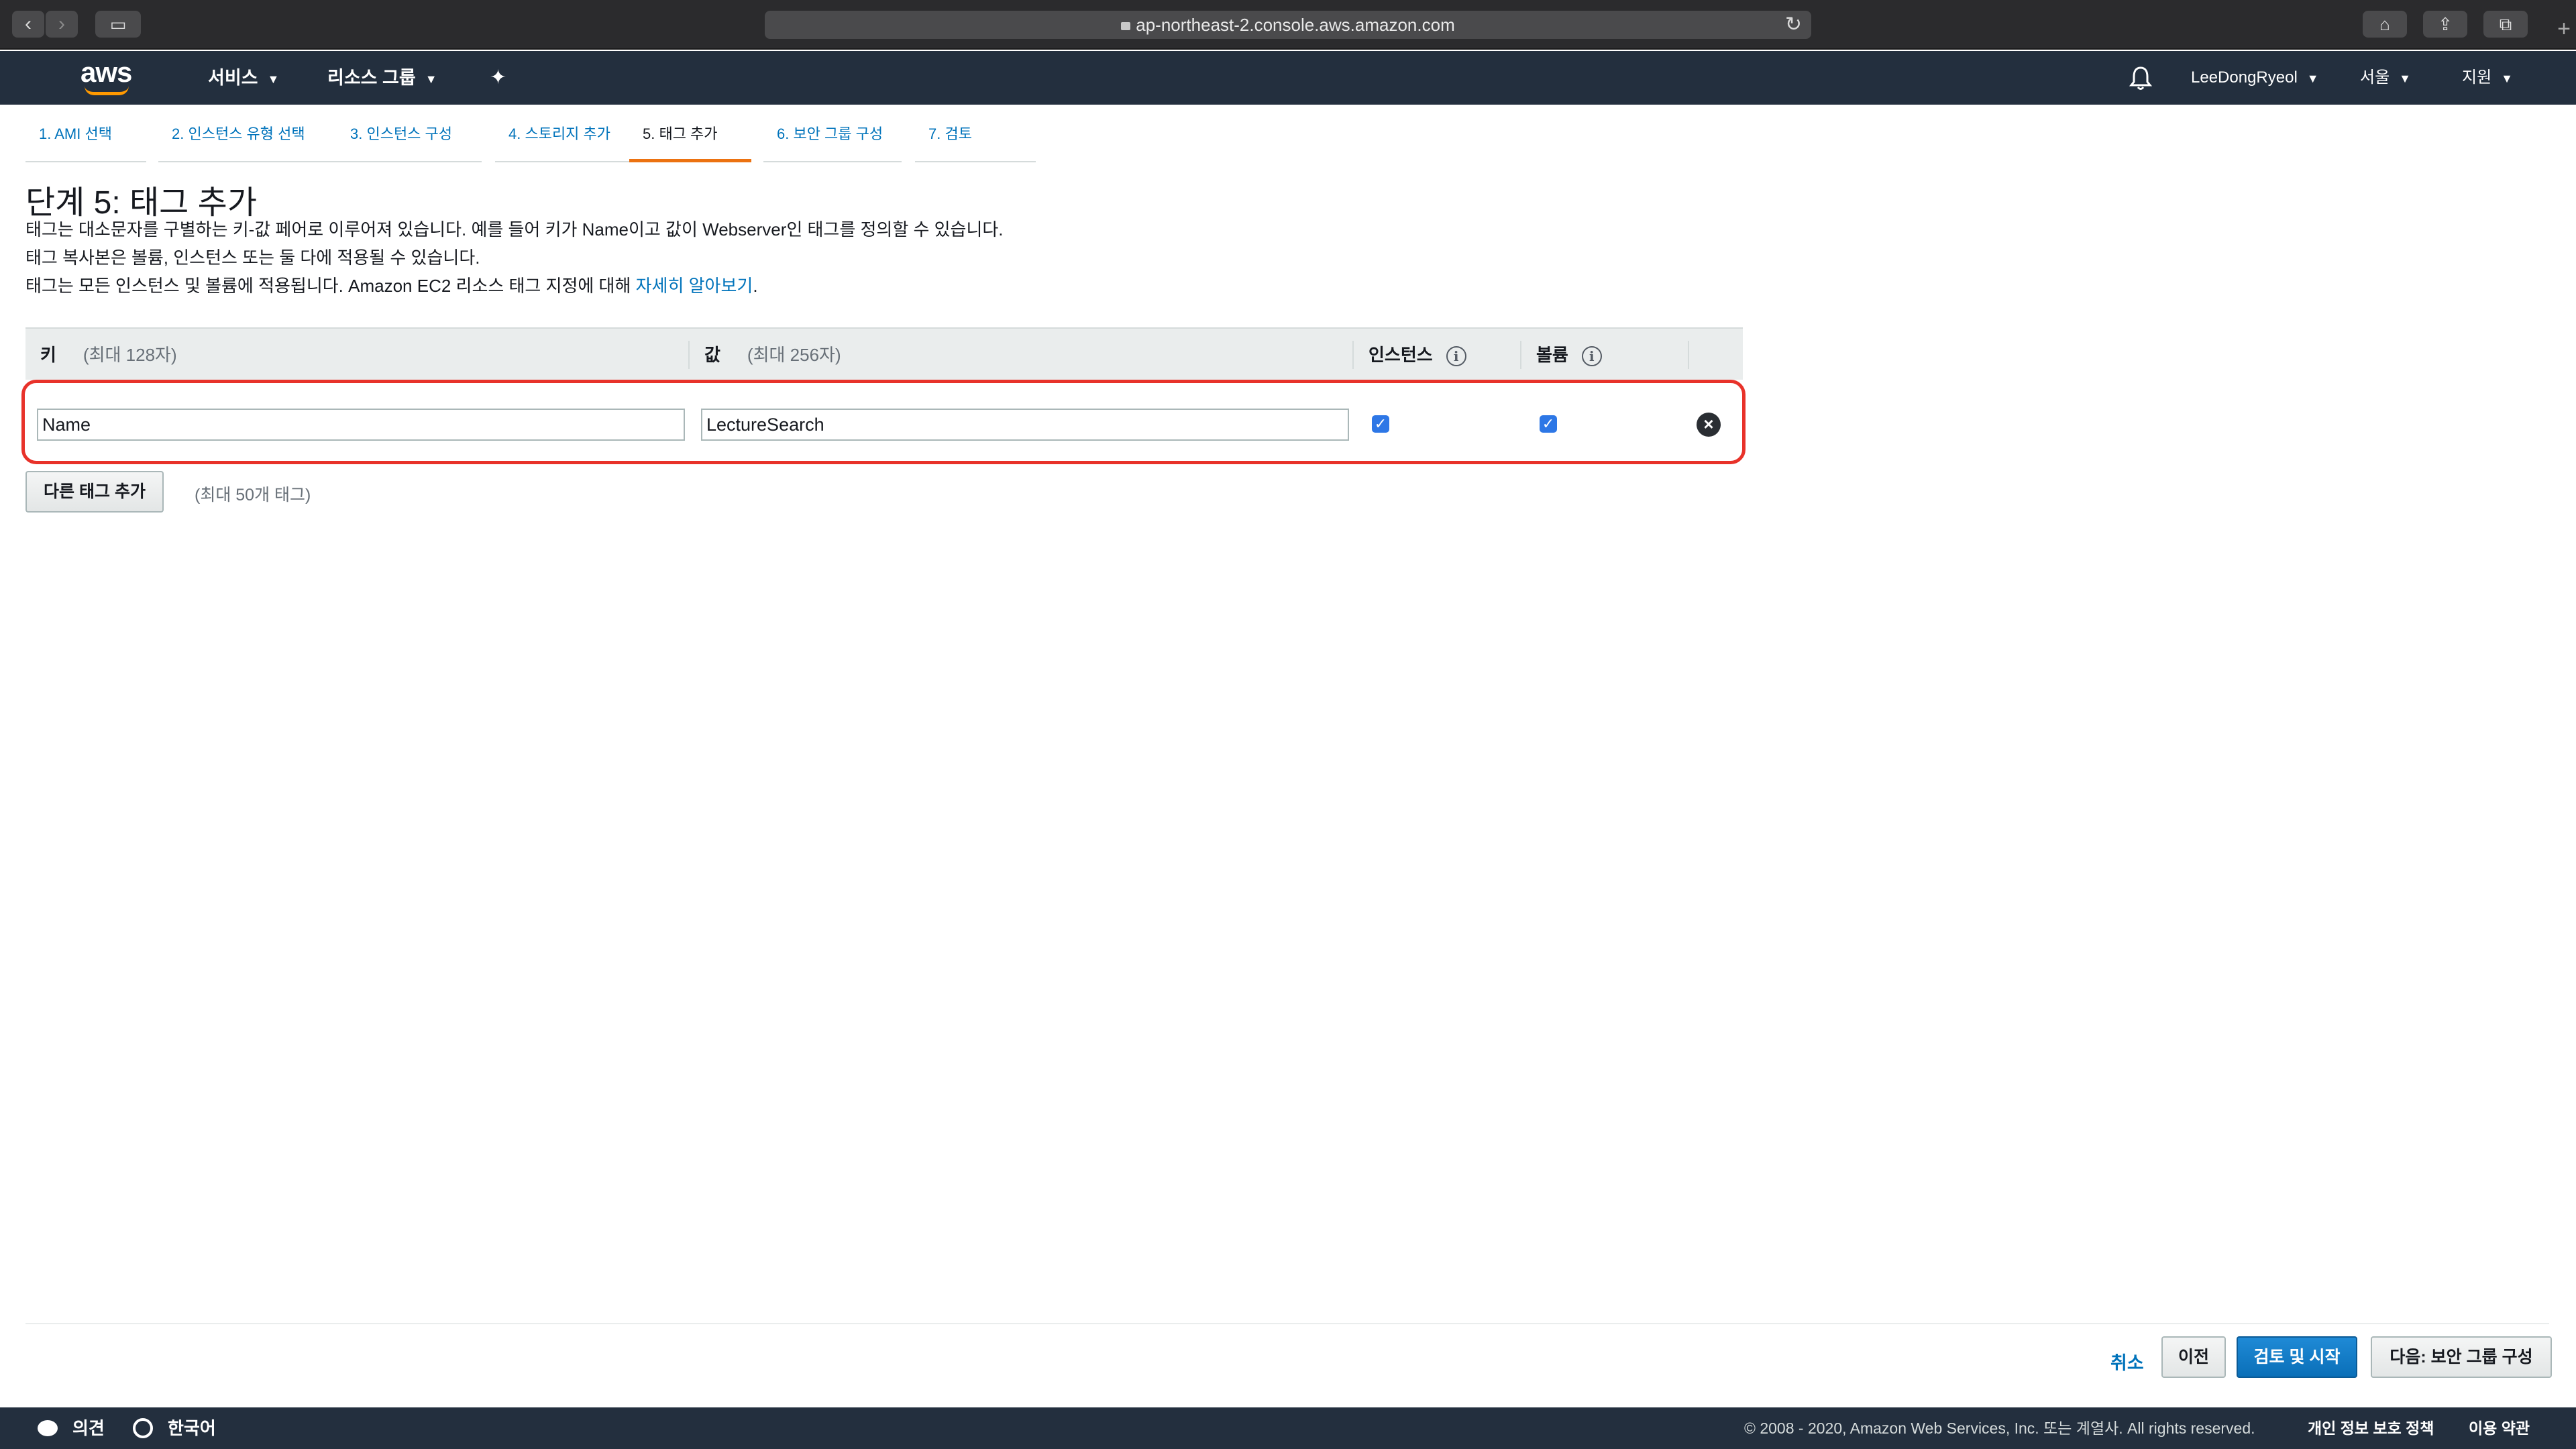  I want to click on review-and-launch-button: 검토 및 시작, so click(2297, 1357).